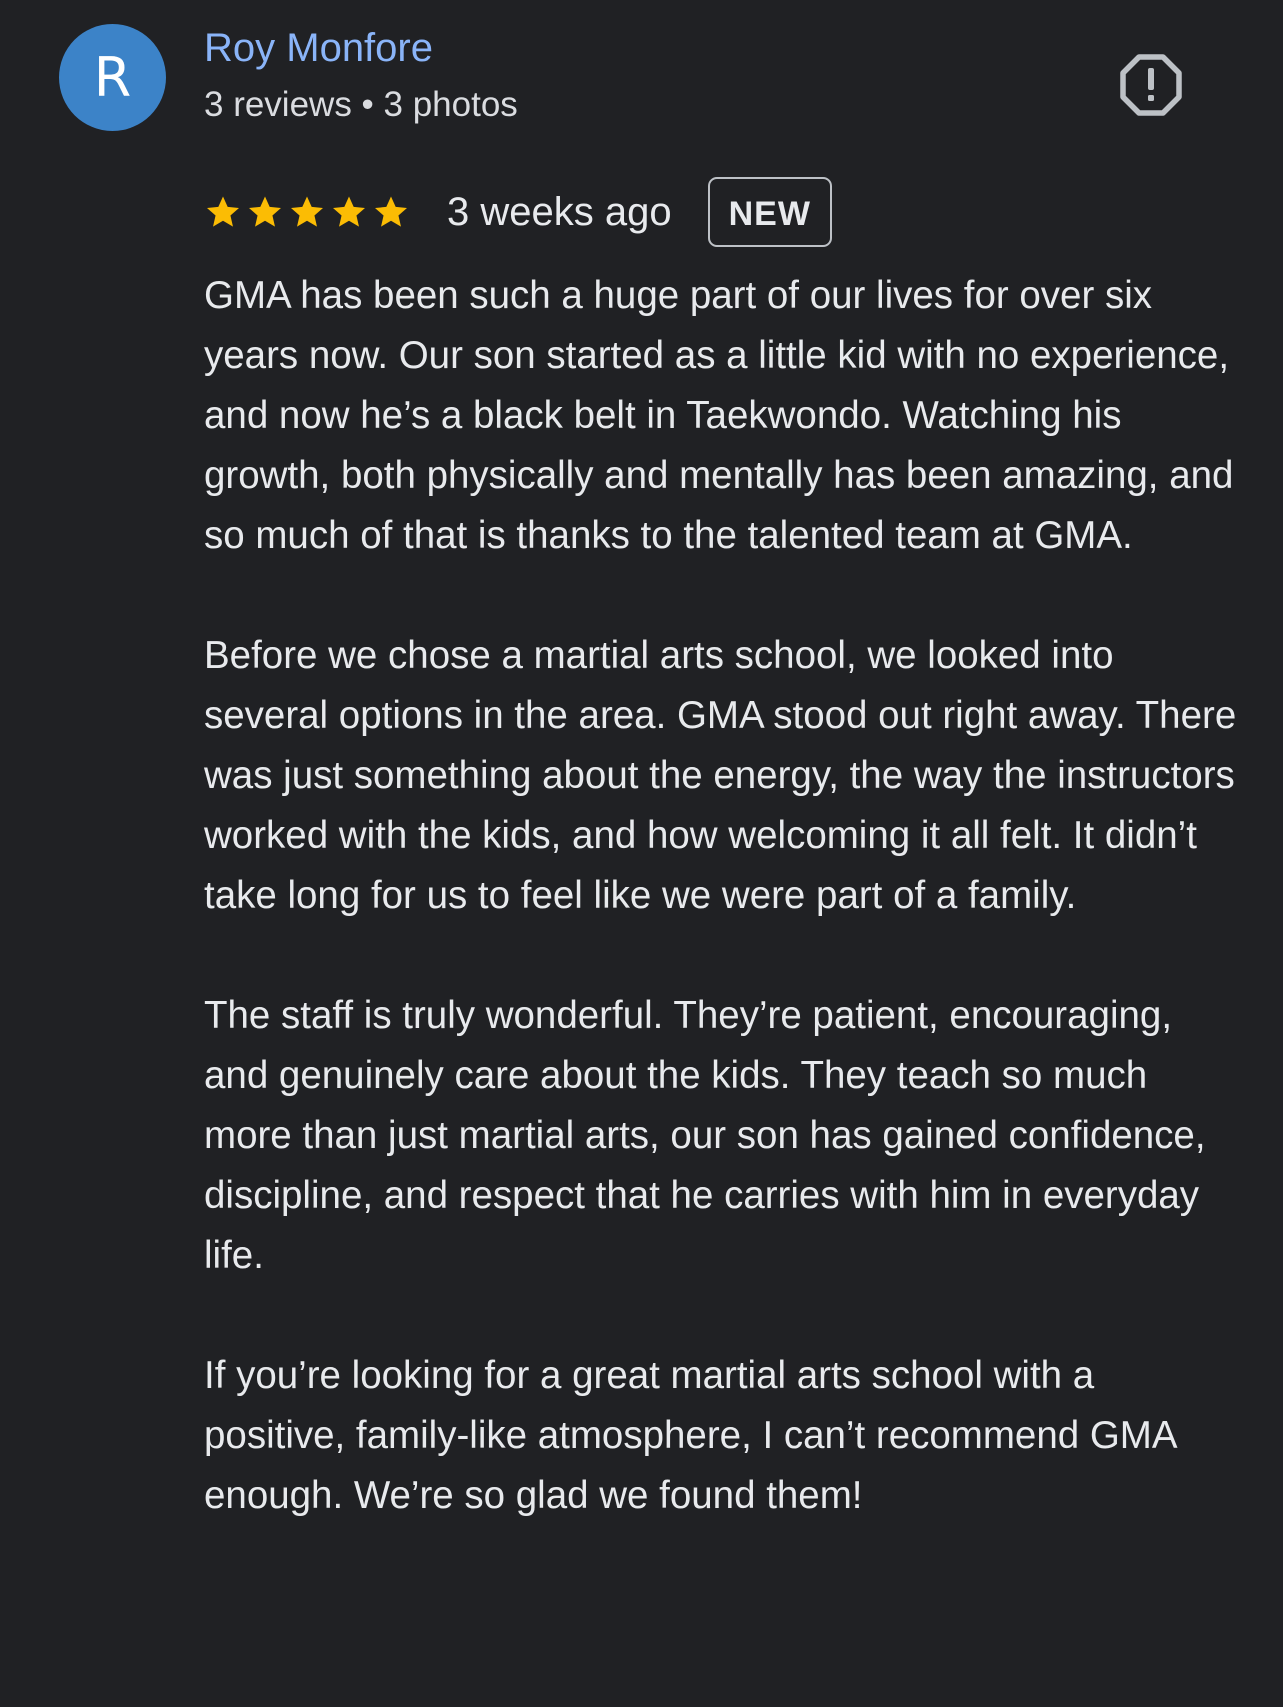 The height and width of the screenshot is (1707, 1283). Describe the element at coordinates (318, 48) in the screenshot. I see `reviewer-name: Roy Monfore` at that location.